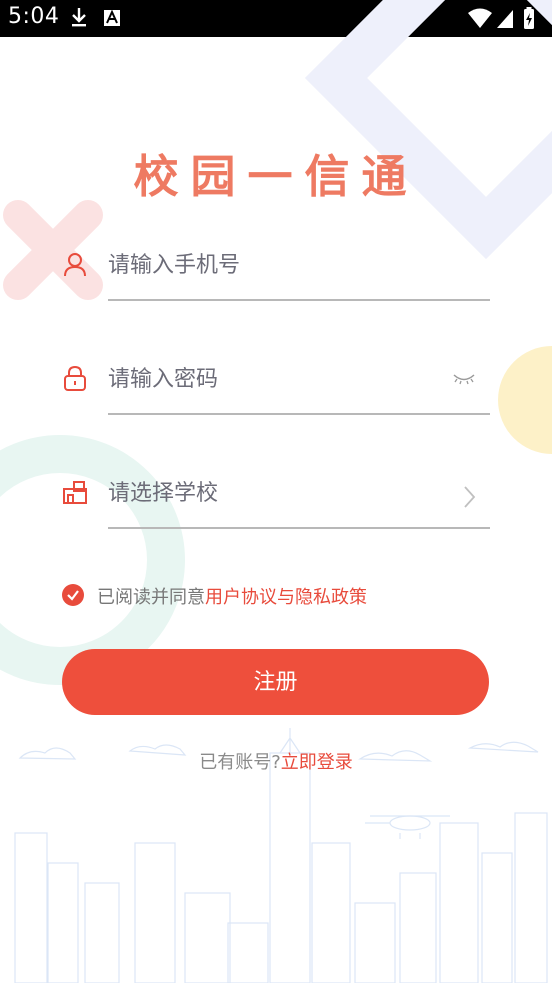 The width and height of the screenshot is (552, 983). What do you see at coordinates (75, 378) in the screenshot?
I see `lock-icon` at bounding box center [75, 378].